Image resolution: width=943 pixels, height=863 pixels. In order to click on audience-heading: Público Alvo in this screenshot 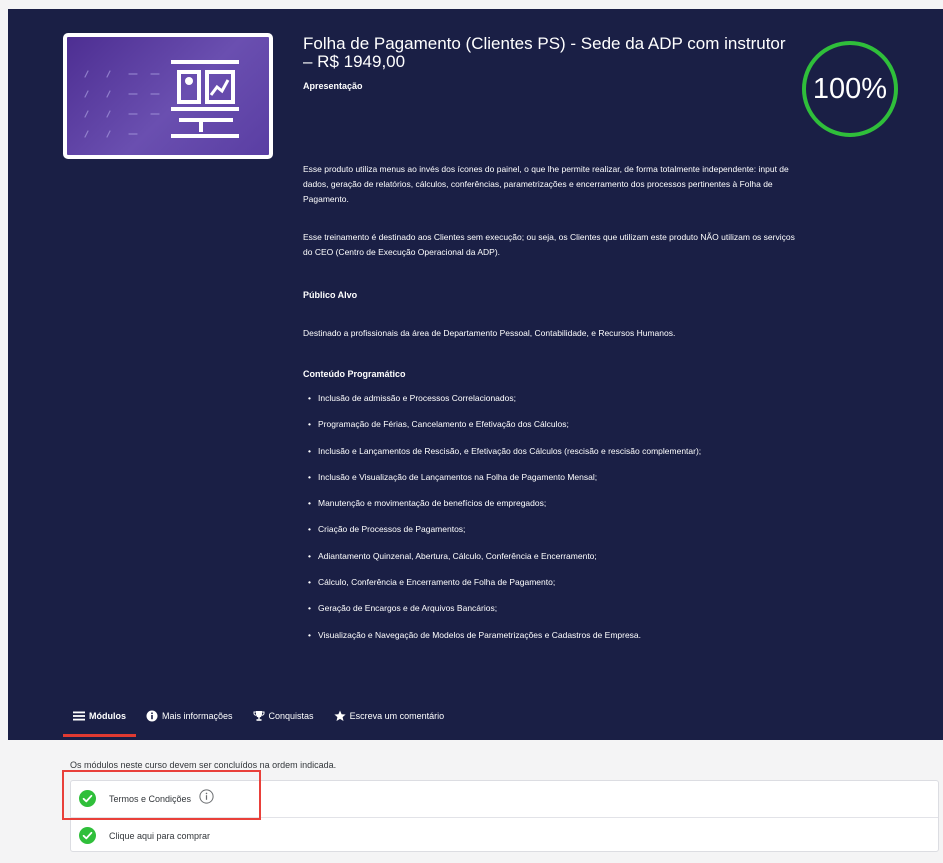, I will do `click(330, 295)`.